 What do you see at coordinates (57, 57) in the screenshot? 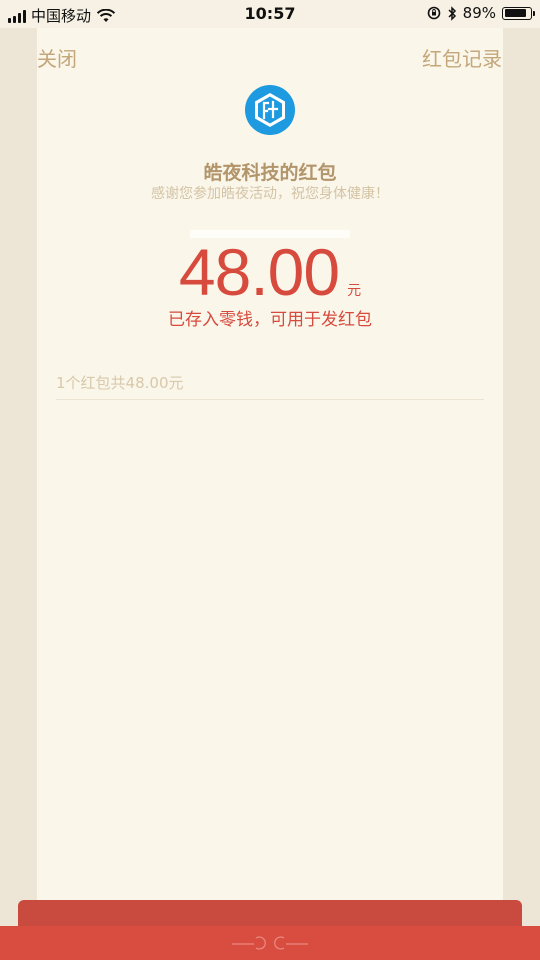
I see `close-button: 关闭` at bounding box center [57, 57].